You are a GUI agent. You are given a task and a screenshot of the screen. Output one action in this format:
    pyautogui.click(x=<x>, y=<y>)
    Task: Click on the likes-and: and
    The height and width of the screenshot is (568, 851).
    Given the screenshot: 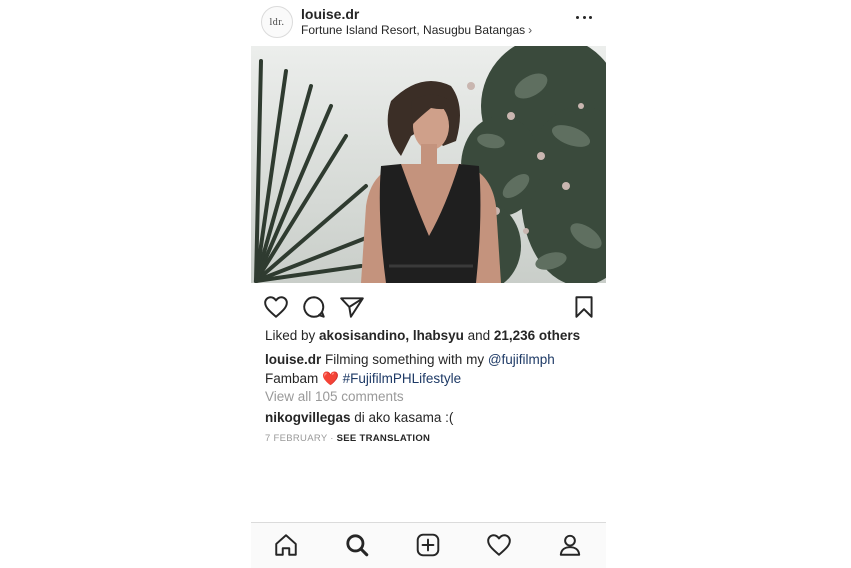 What is the action you would take?
    pyautogui.click(x=478, y=335)
    